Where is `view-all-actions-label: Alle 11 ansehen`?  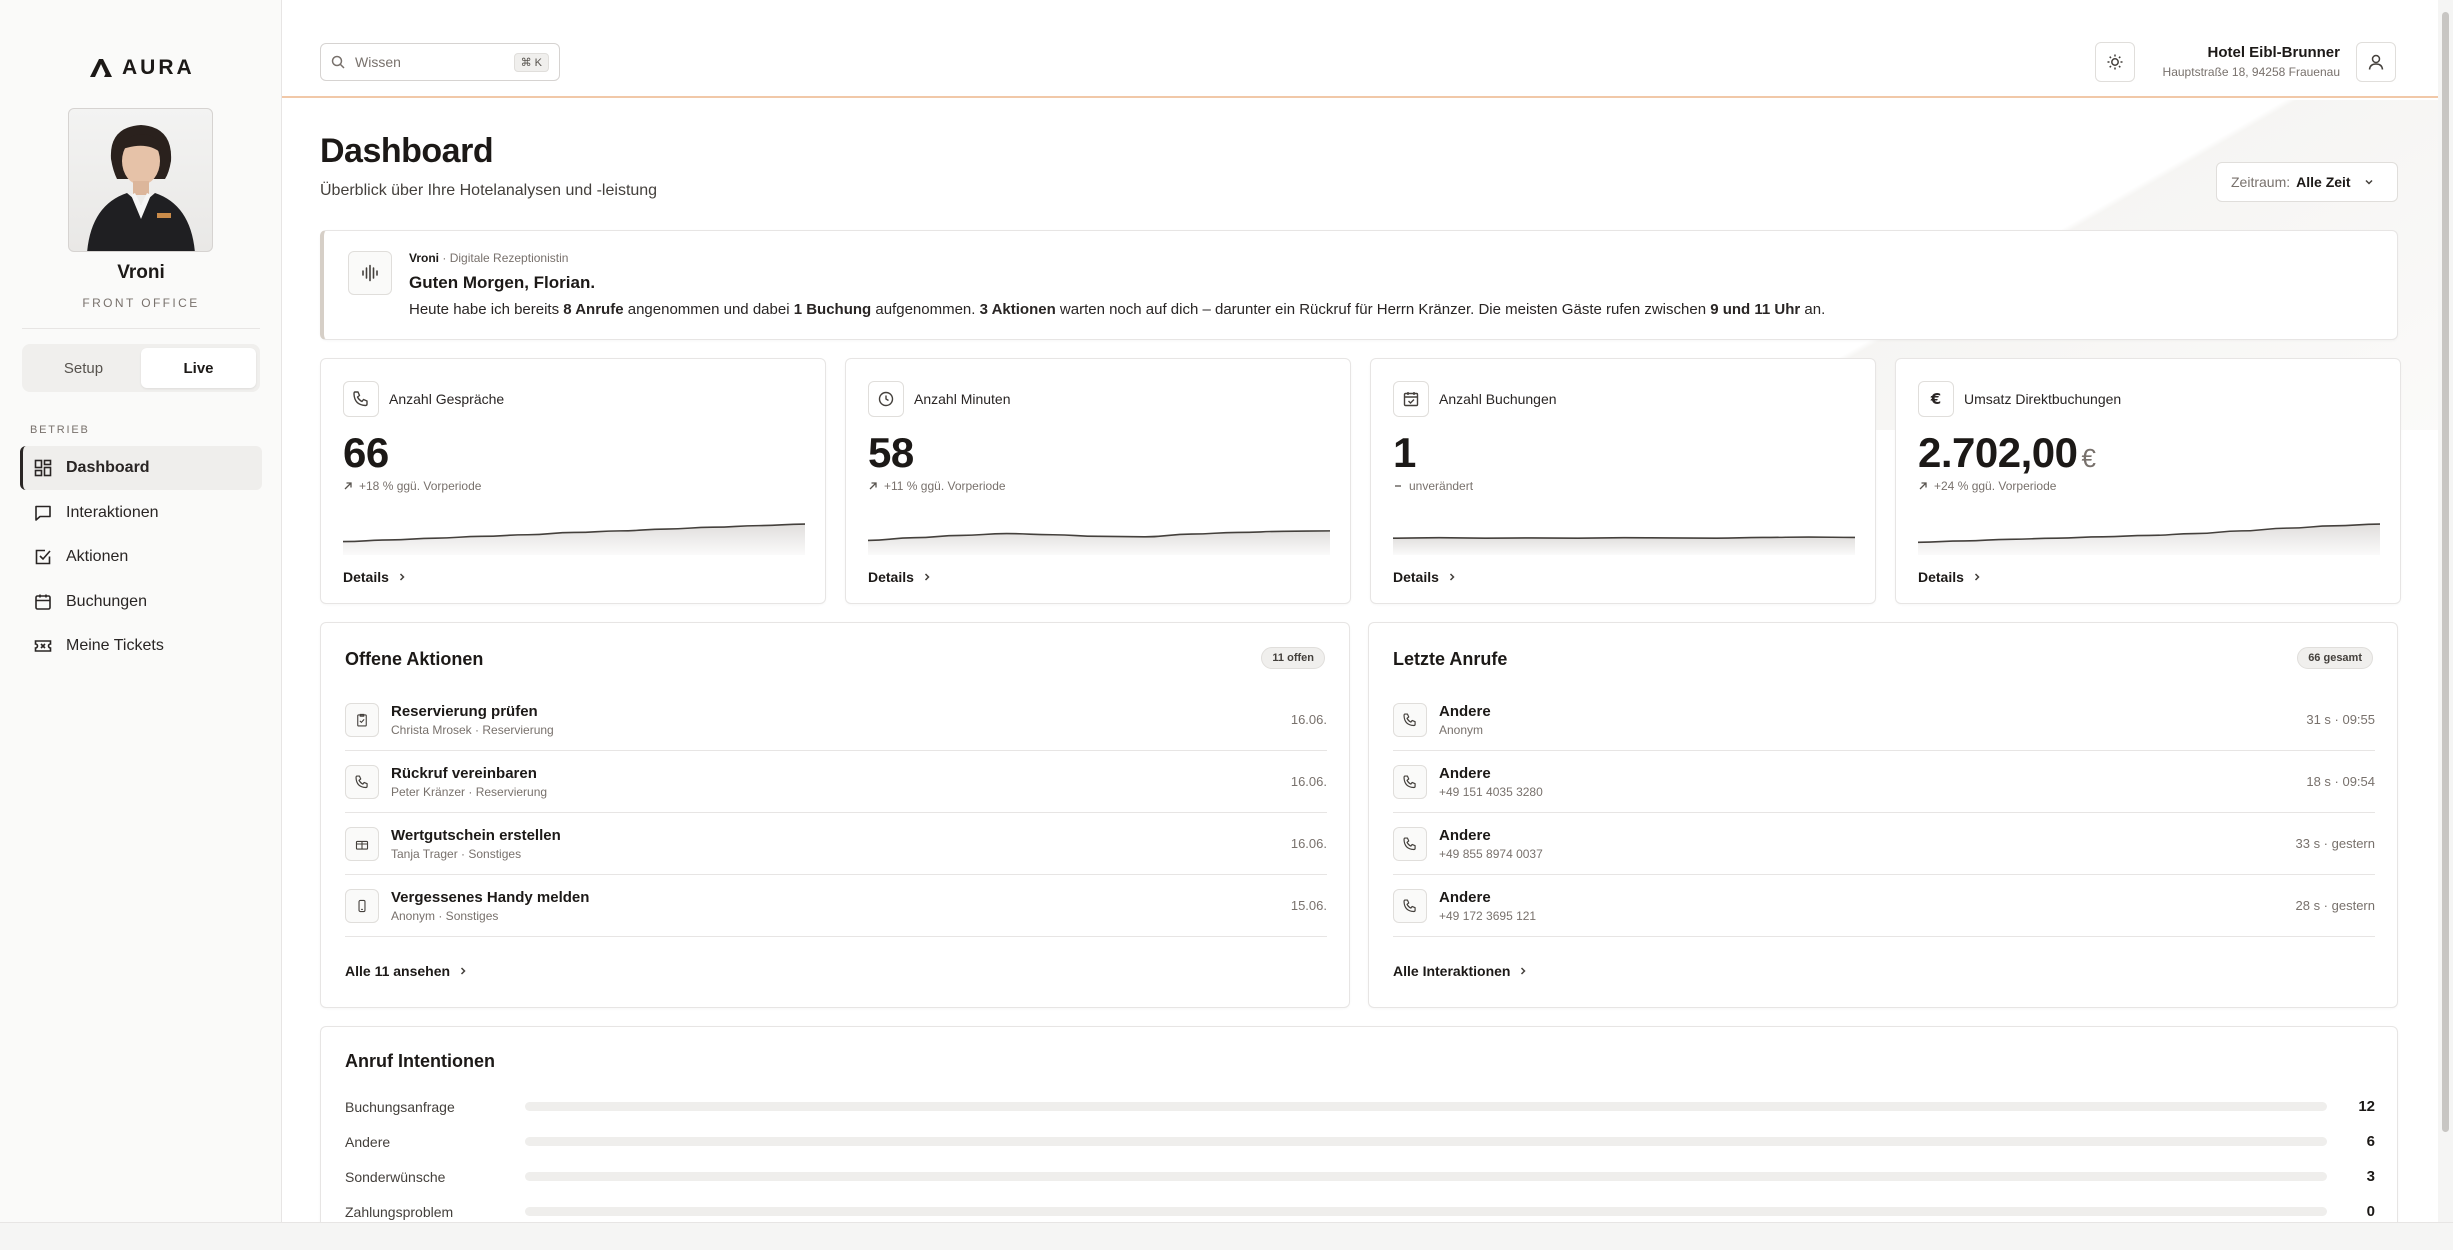 view-all-actions-label: Alle 11 ansehen is located at coordinates (398, 971).